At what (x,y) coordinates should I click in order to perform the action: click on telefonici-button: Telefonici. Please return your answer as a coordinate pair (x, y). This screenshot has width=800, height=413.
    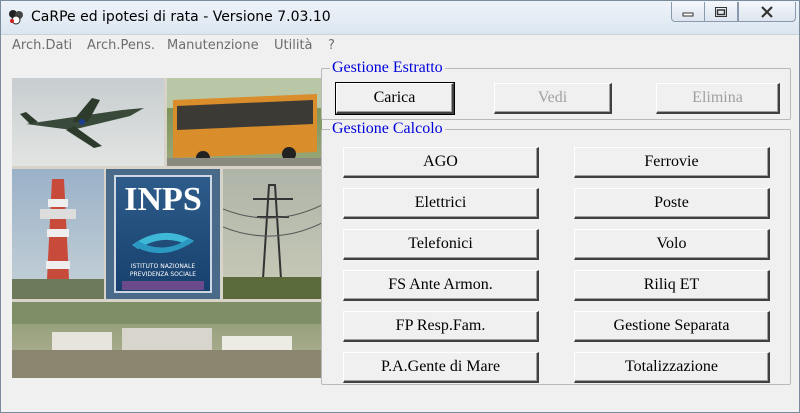
    Looking at the image, I should click on (441, 244).